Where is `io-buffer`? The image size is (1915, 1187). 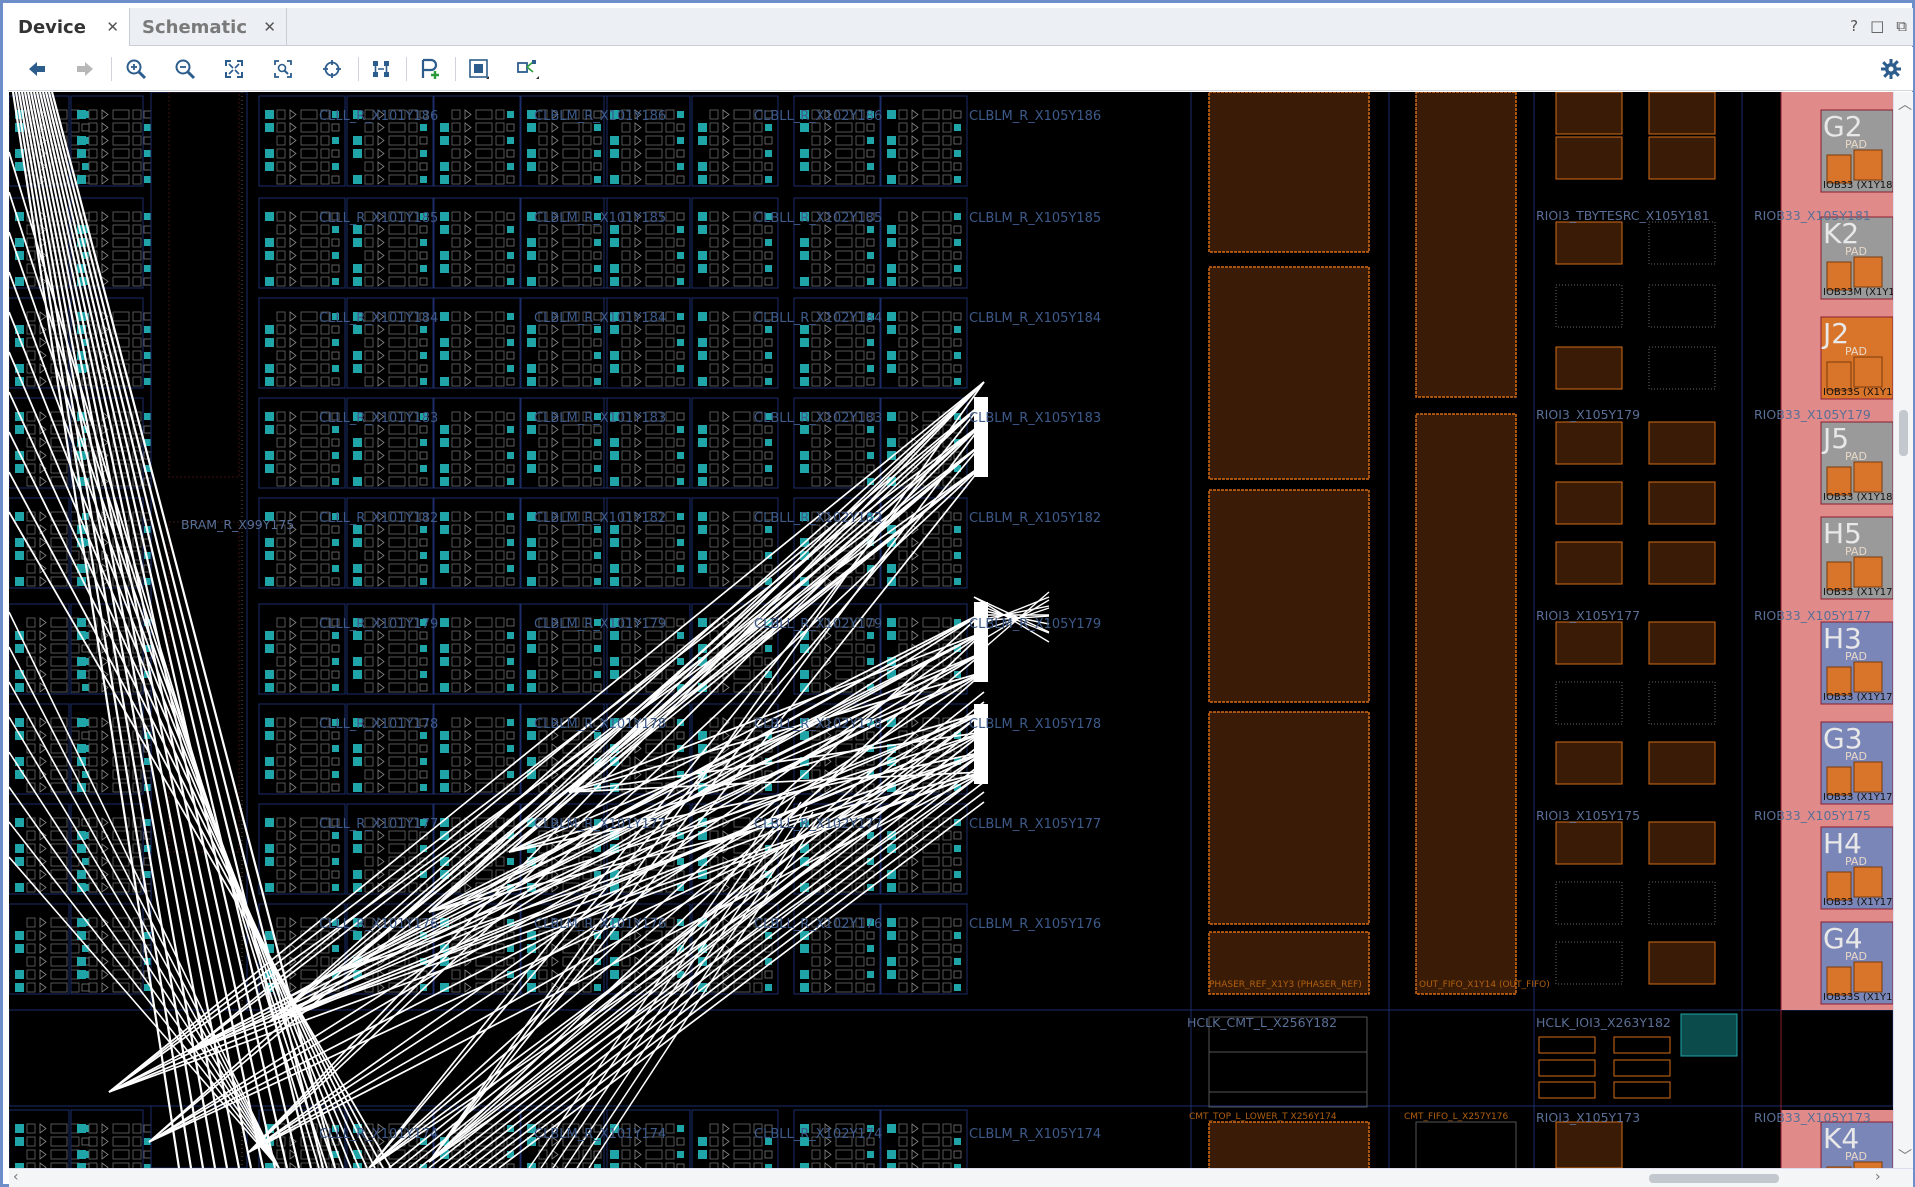
io-buffer is located at coordinates (1868, 477).